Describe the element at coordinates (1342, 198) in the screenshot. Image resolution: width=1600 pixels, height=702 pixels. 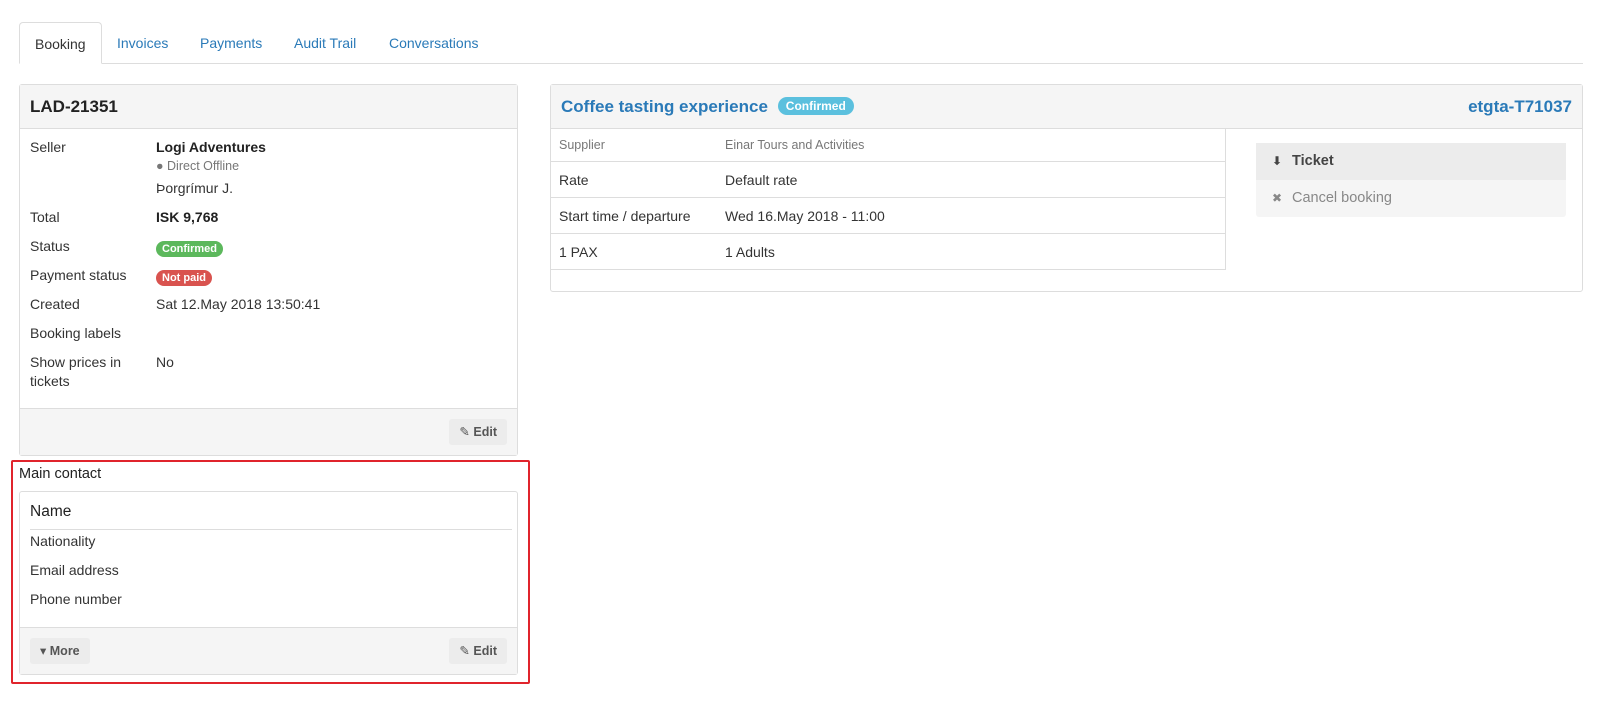
I see `cancel-booking-label: Cancel booking` at that location.